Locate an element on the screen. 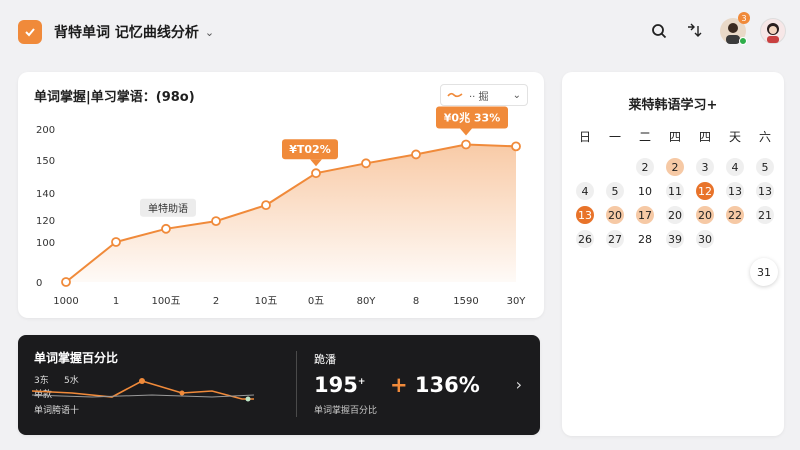 This screenshot has width=800, height=450. mini-baseline-line is located at coordinates (143, 396).